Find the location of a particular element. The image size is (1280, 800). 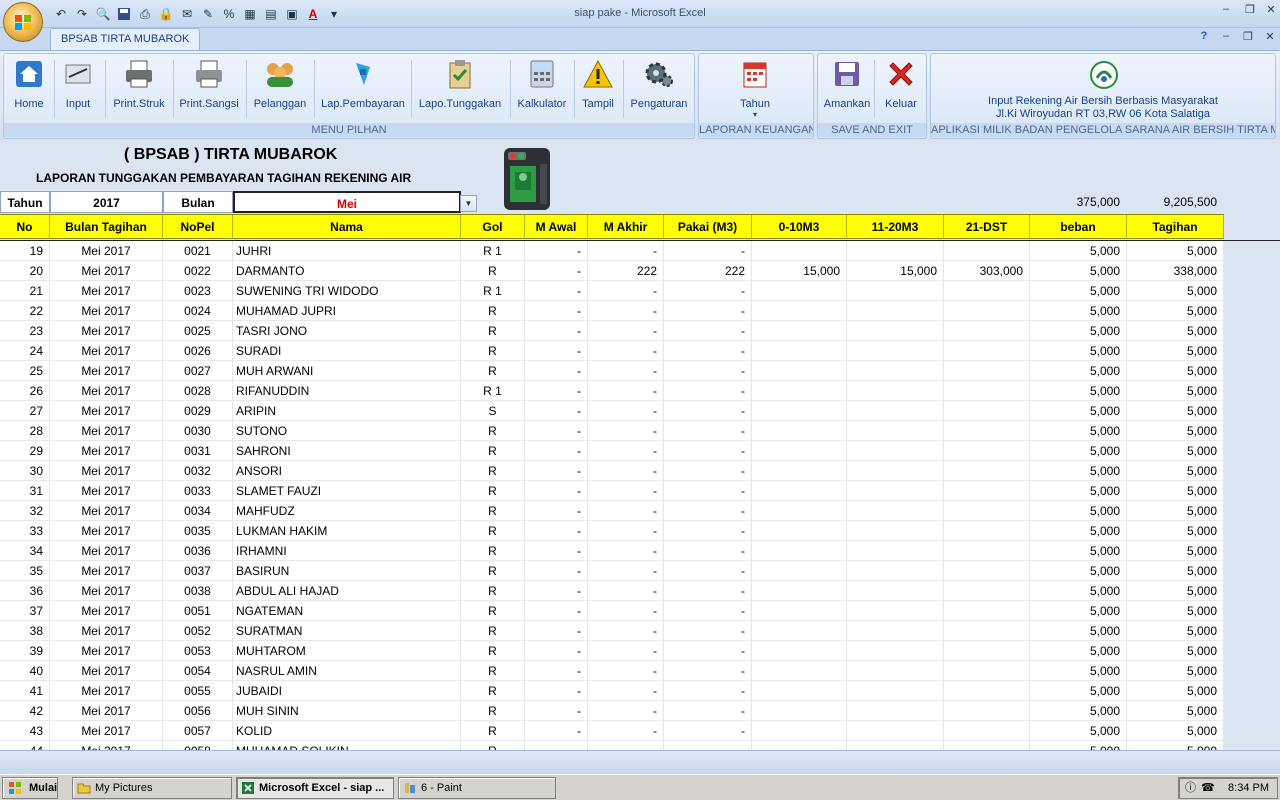

tab-bpsab: BPSAB TIRTA MUBAROK is located at coordinates (125, 39).